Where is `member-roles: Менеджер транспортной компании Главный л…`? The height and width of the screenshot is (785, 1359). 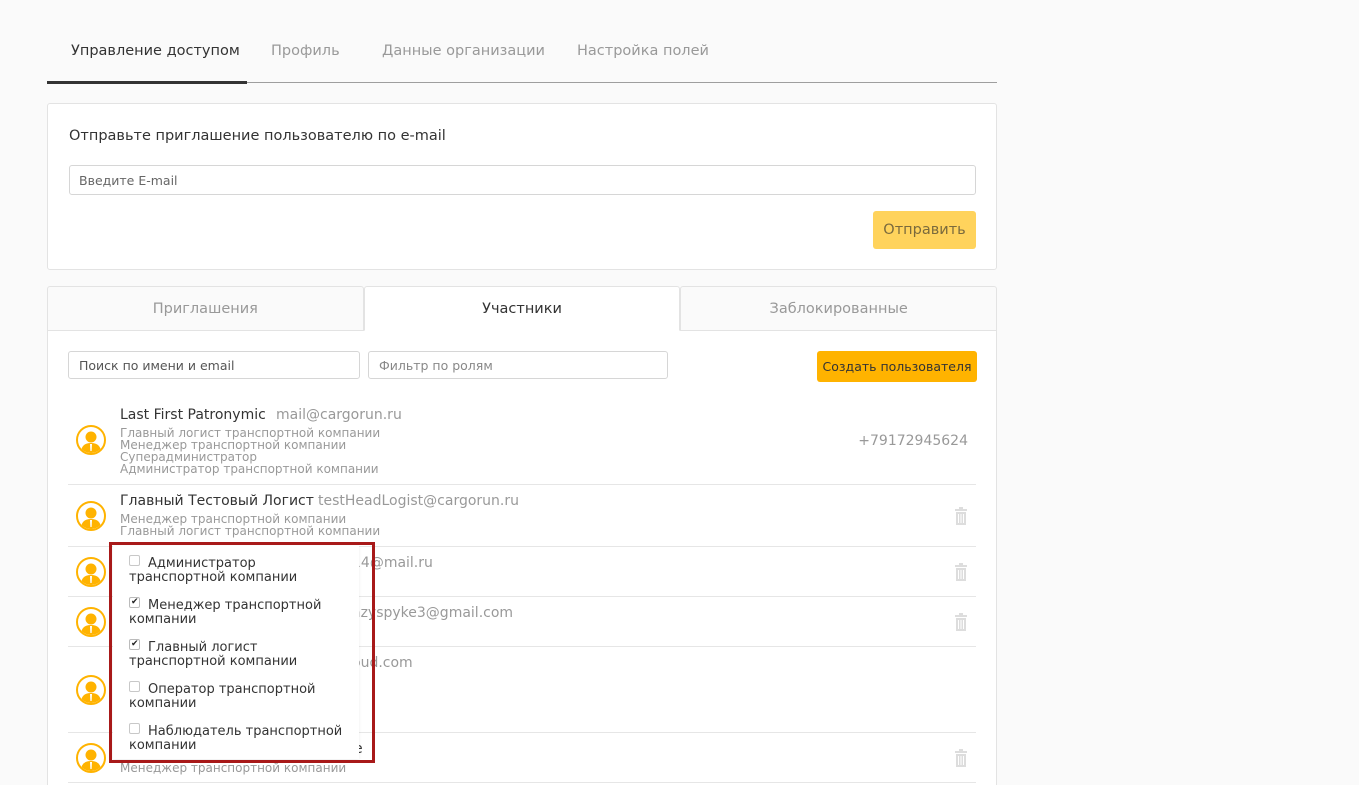
member-roles: Менеджер транспортной компании Главный л… is located at coordinates (250, 525).